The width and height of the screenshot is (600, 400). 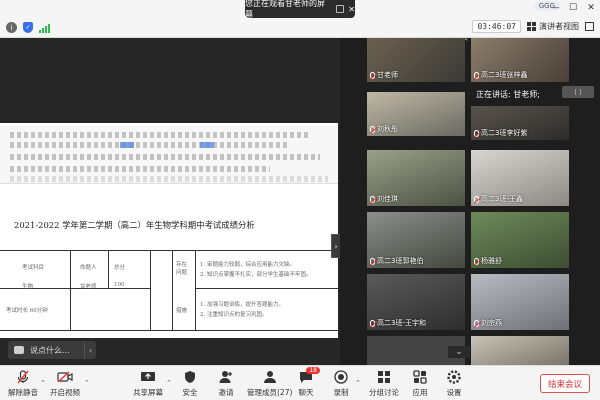 What do you see at coordinates (358, 383) in the screenshot?
I see `record-options-caret: ⌃` at bounding box center [358, 383].